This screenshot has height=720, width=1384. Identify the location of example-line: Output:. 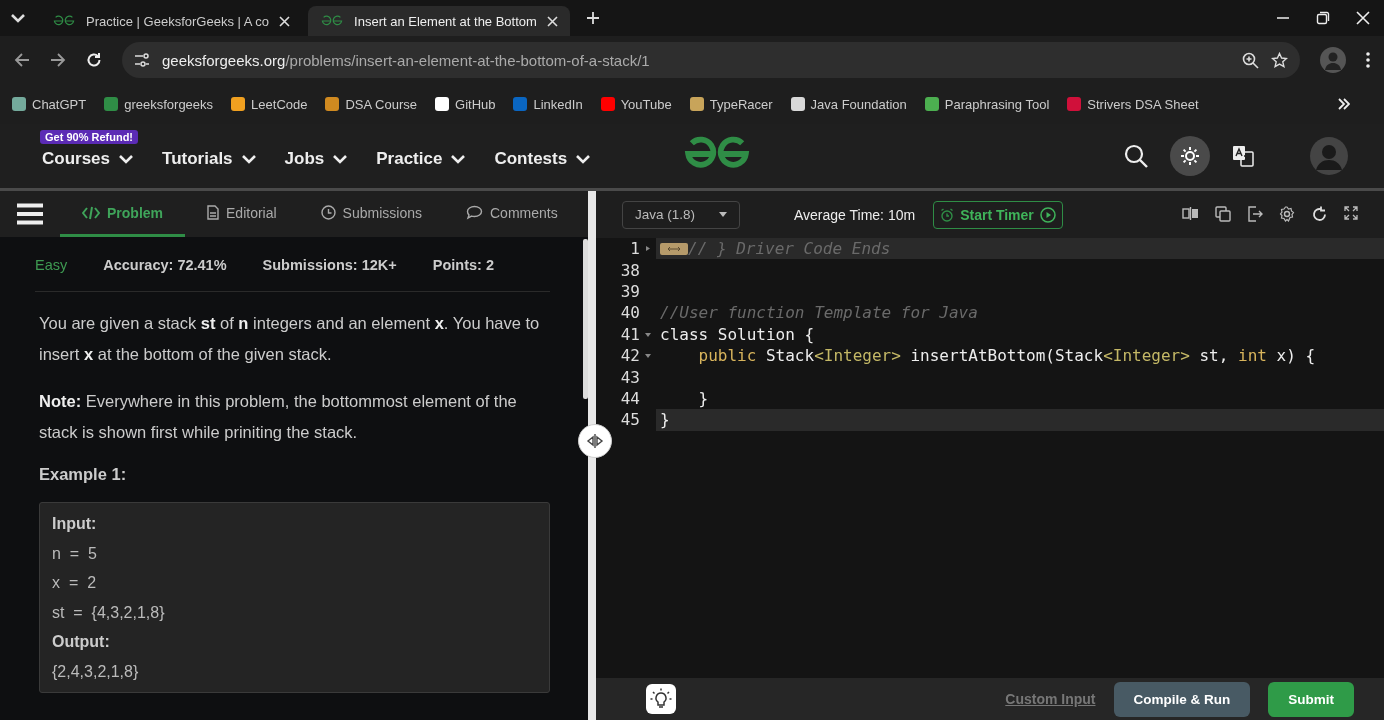
(81, 642).